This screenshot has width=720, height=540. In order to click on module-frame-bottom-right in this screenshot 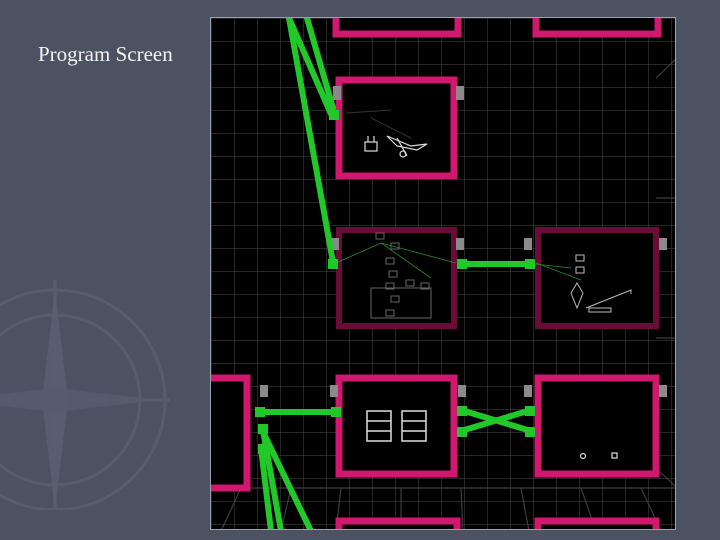, I will do `click(597, 523)`.